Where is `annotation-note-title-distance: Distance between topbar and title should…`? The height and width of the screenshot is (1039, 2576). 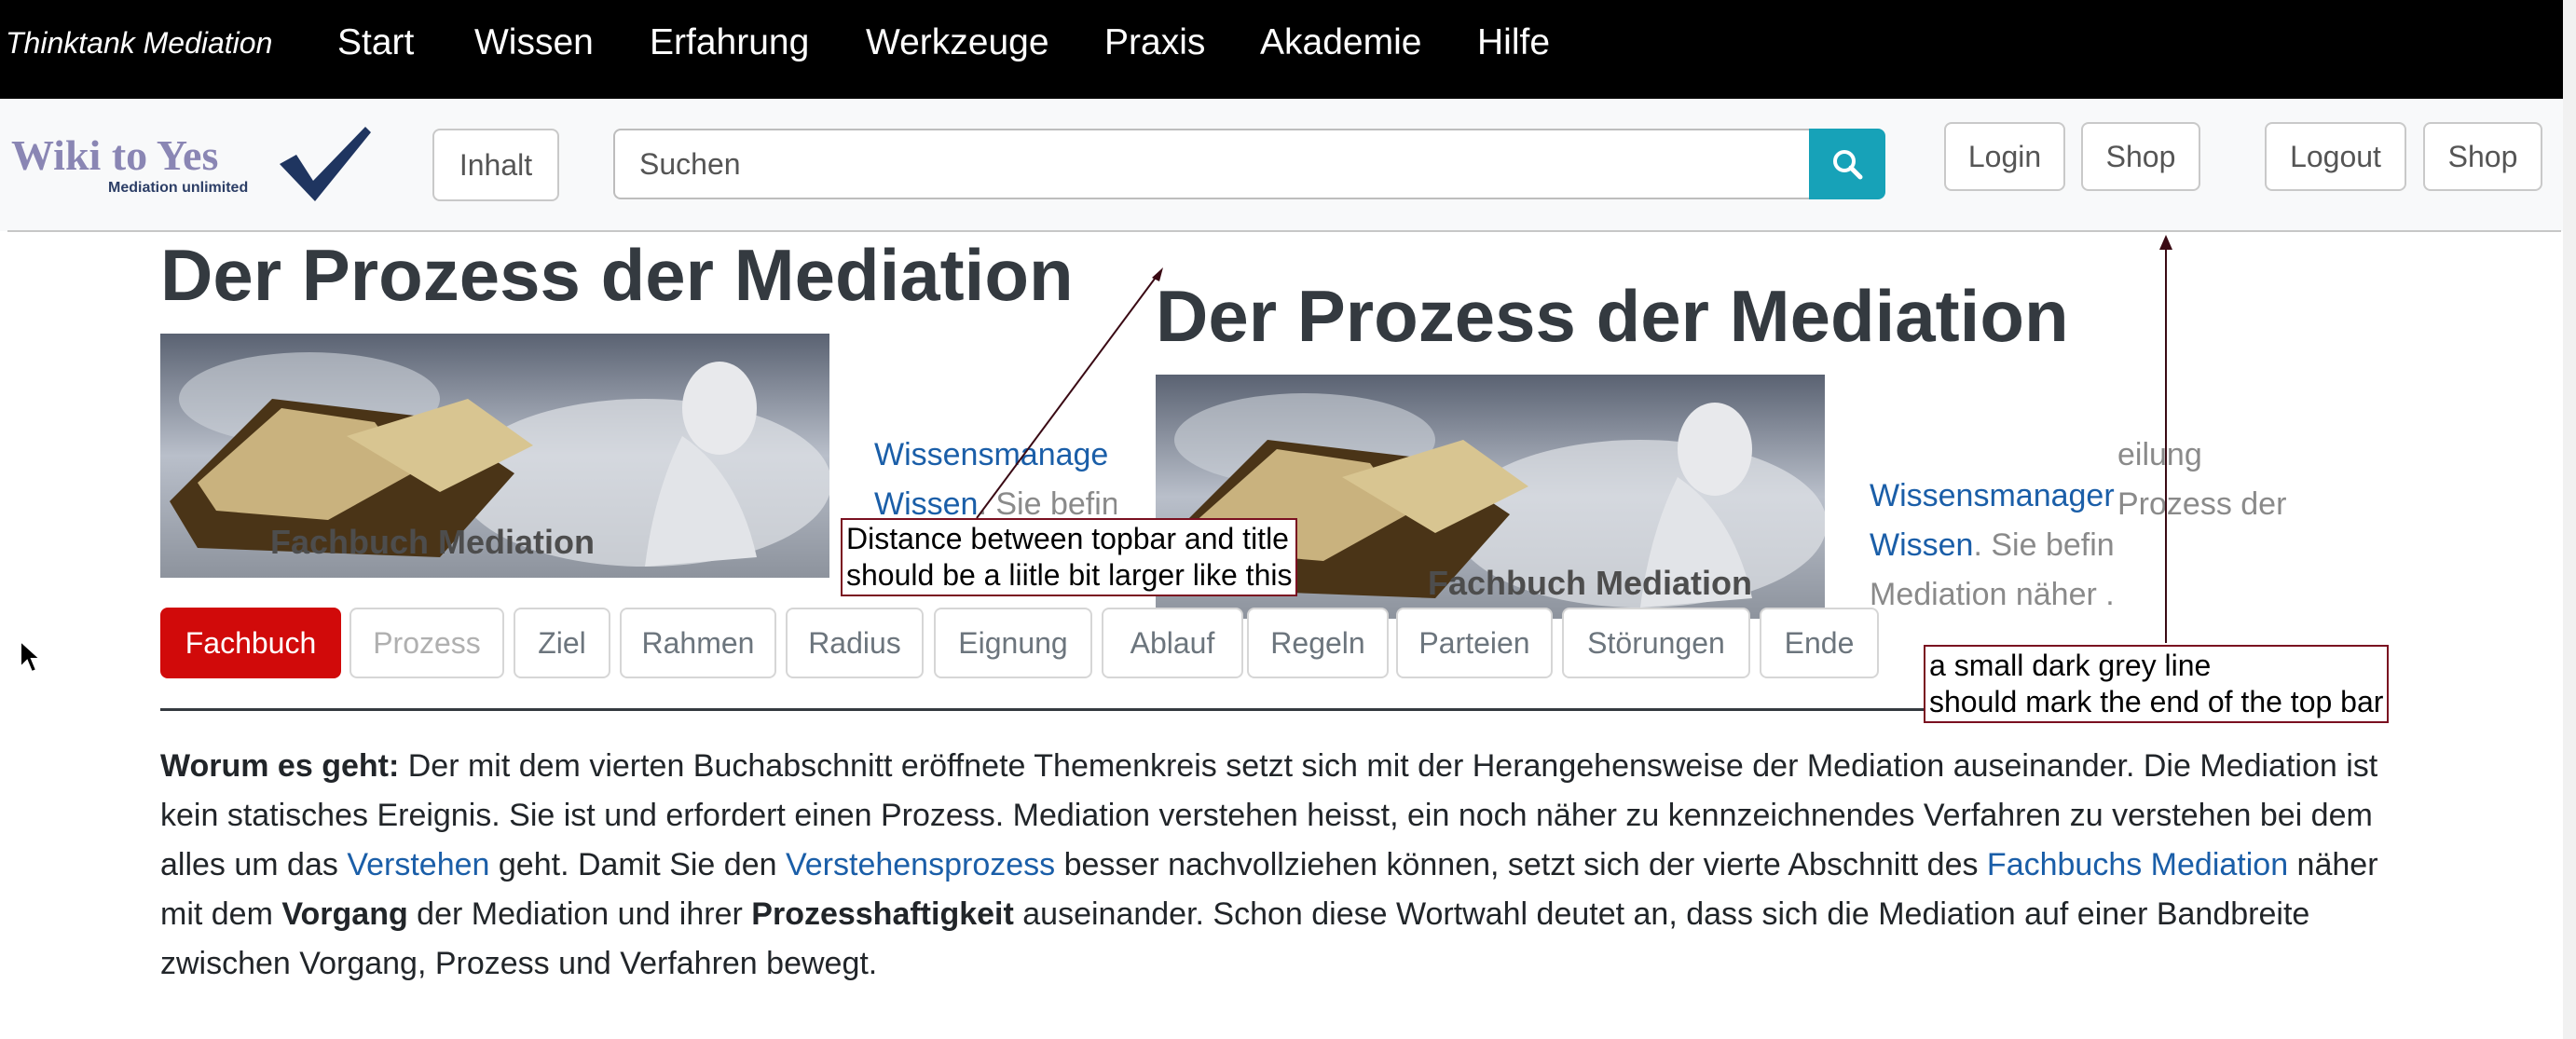 annotation-note-title-distance: Distance between topbar and title should… is located at coordinates (1069, 557).